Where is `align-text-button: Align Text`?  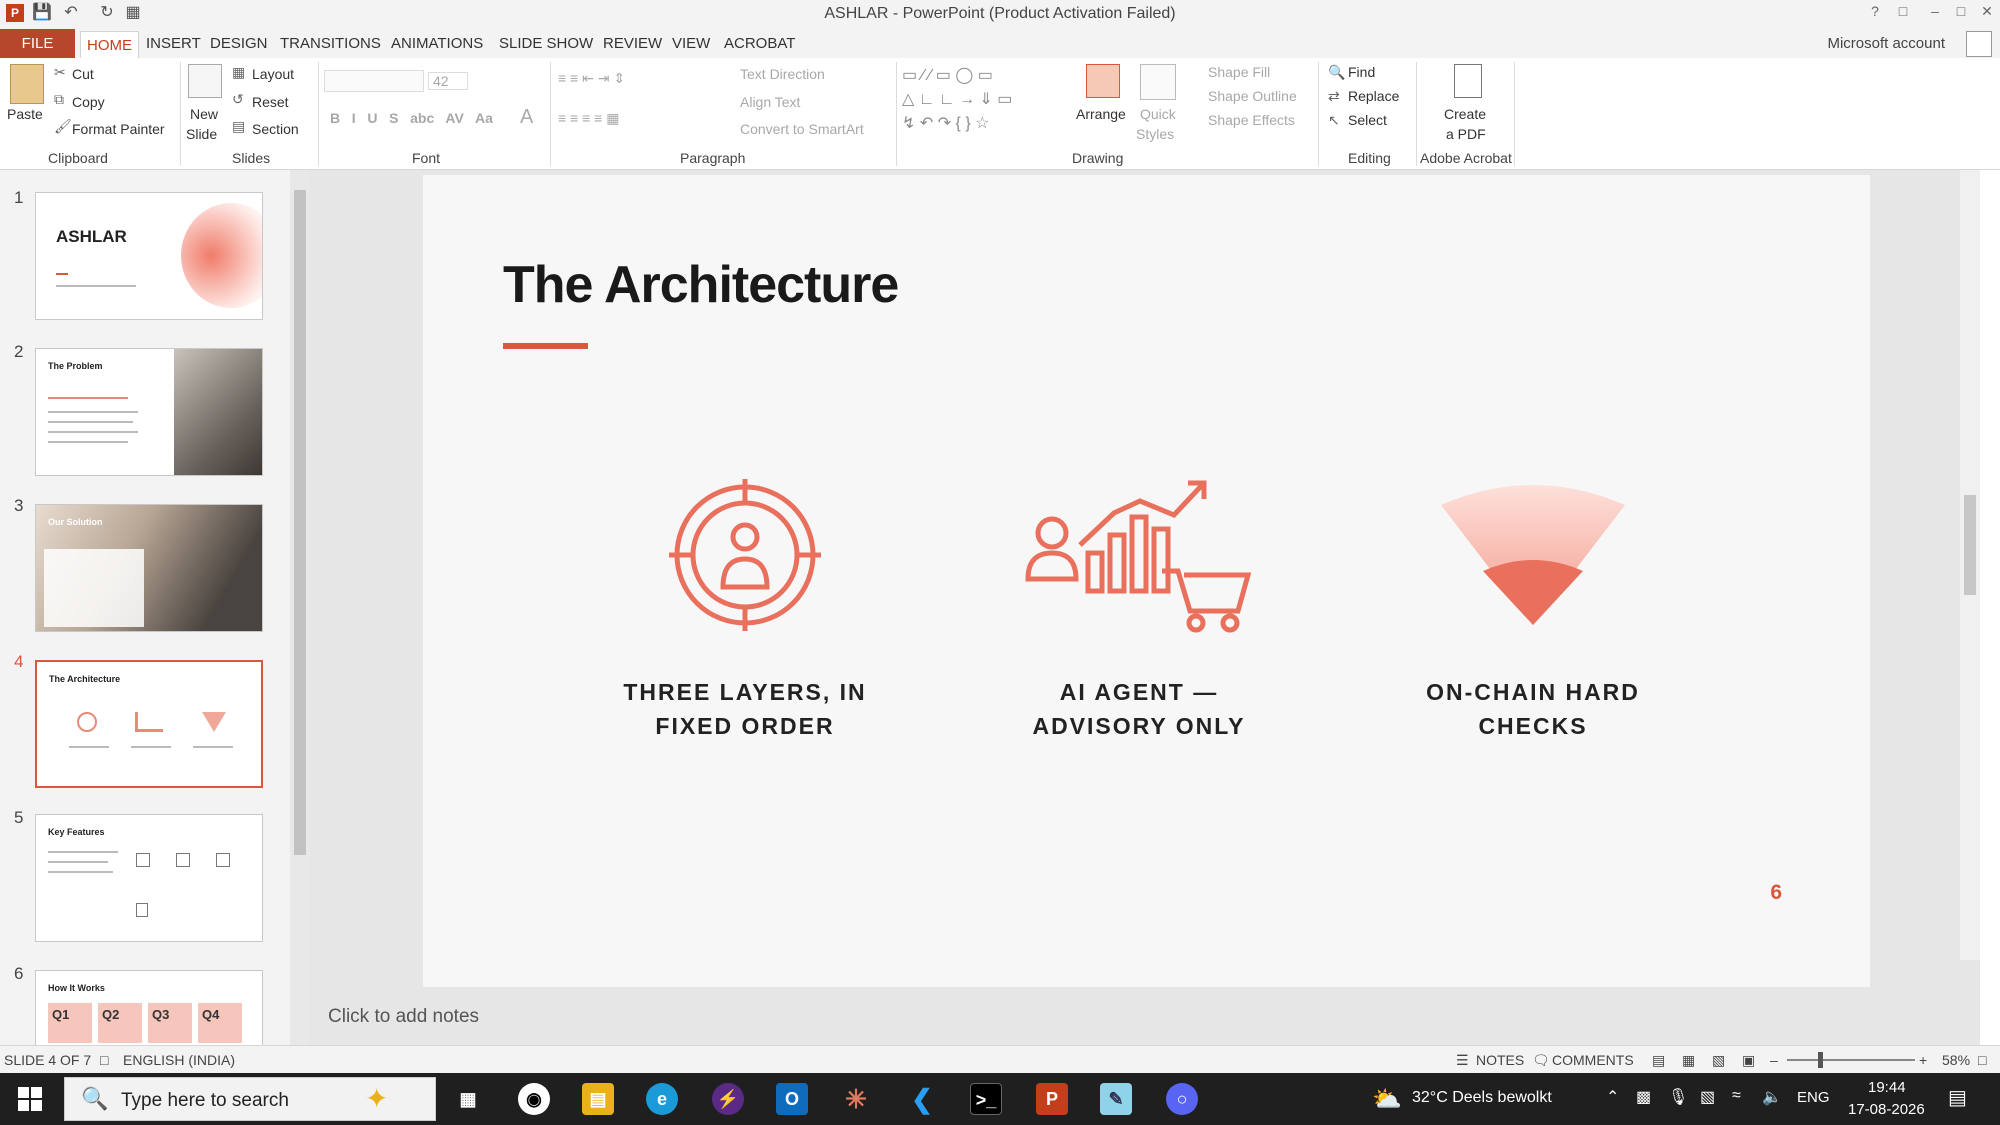
align-text-button: Align Text is located at coordinates (770, 102).